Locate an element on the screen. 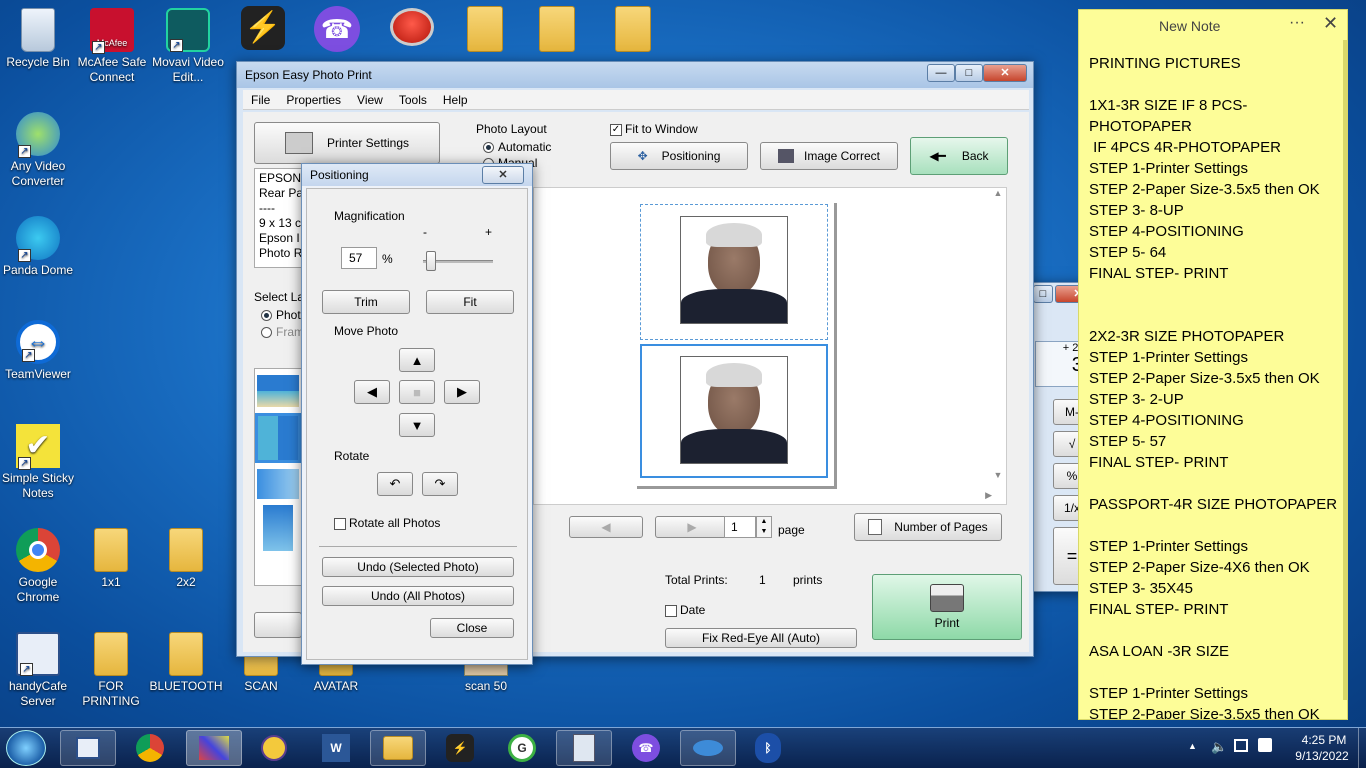 Image resolution: width=1366 pixels, height=768 pixels. taskbar-word-icon: W is located at coordinates (336, 748).